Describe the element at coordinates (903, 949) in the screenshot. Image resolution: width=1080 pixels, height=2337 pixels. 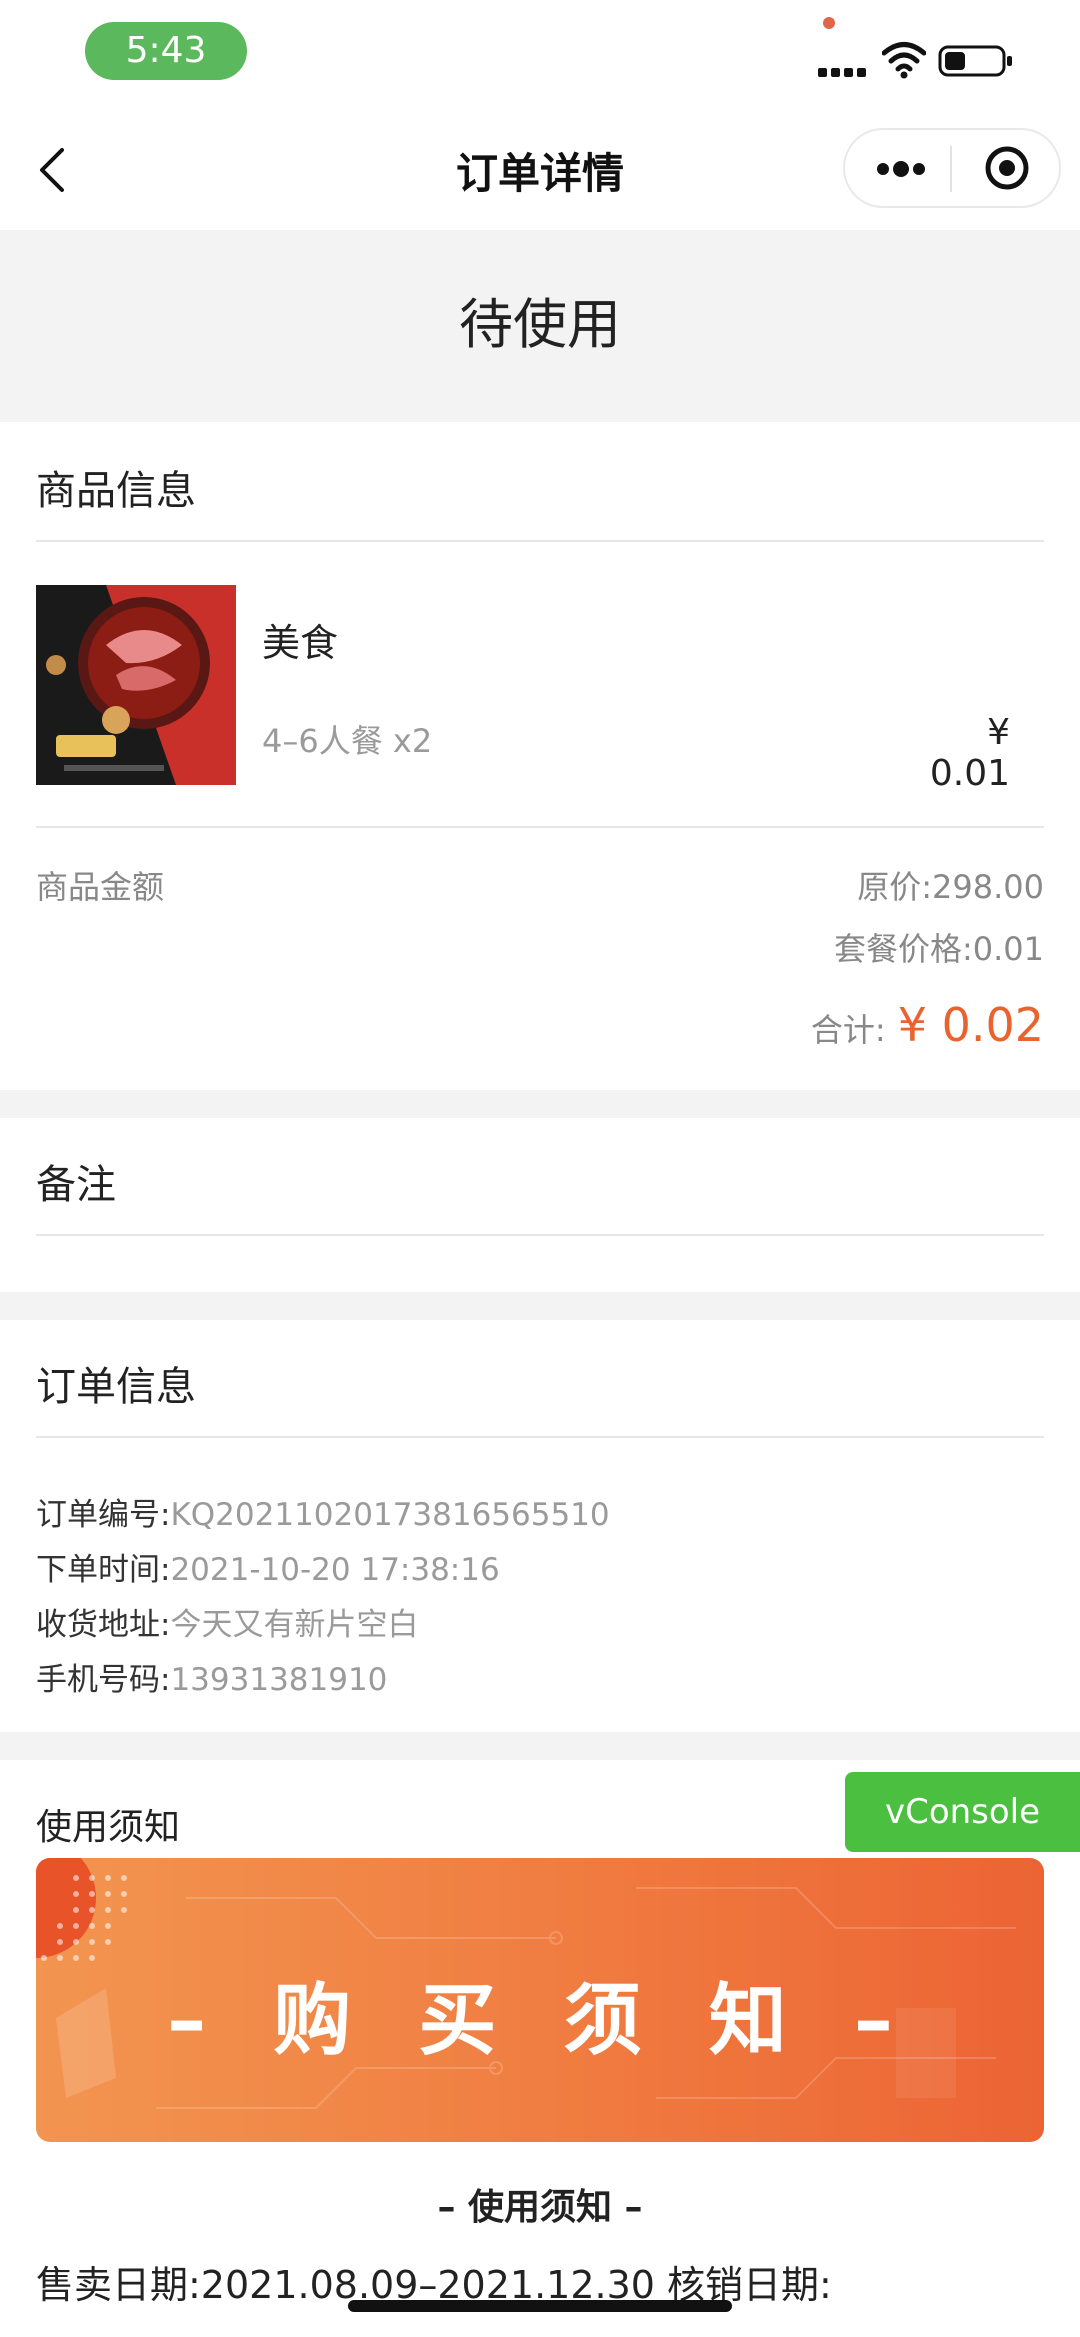
I see `package-price-label: 套餐价格:` at that location.